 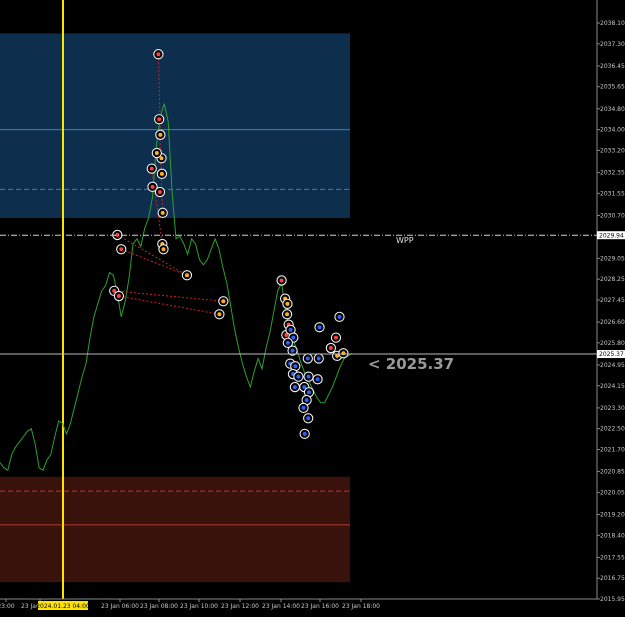 I want to click on price-tick-label: 2015.95, so click(x=612, y=599).